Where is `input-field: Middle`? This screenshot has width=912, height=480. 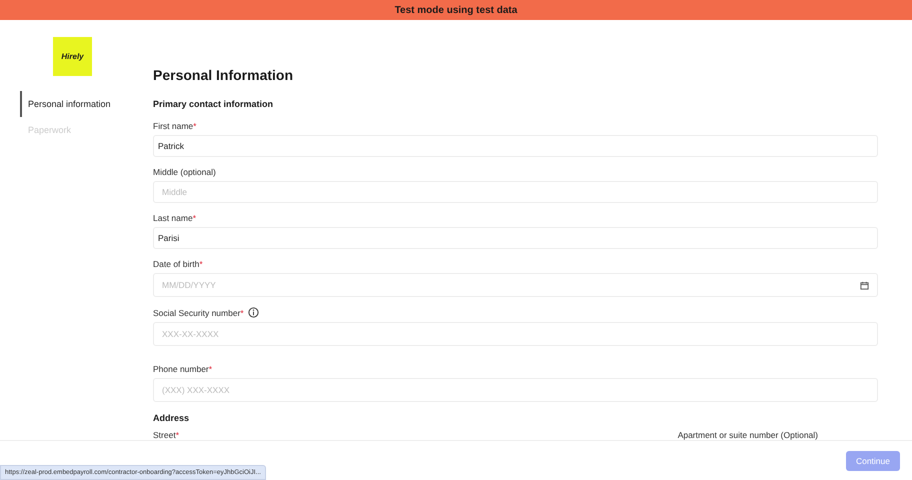
input-field: Middle is located at coordinates (515, 192).